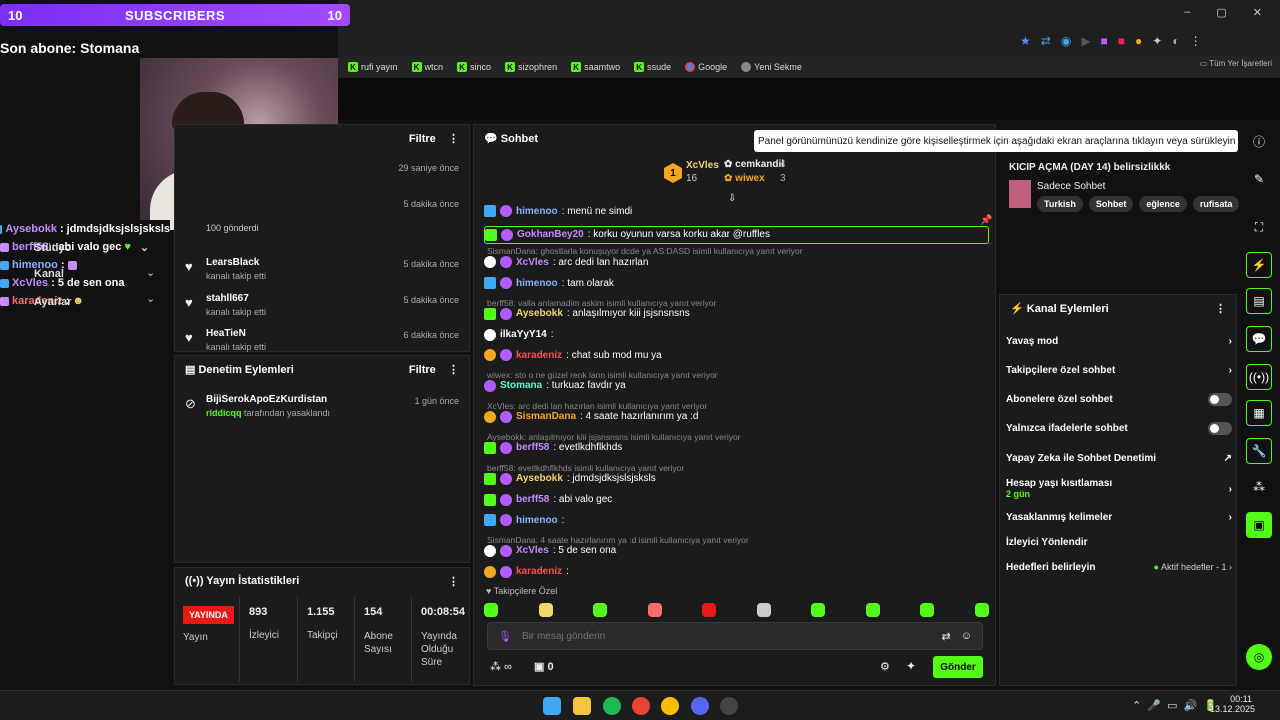 Image resolution: width=1280 pixels, height=720 pixels. What do you see at coordinates (1257, 12) in the screenshot?
I see `close-icon: ✕` at bounding box center [1257, 12].